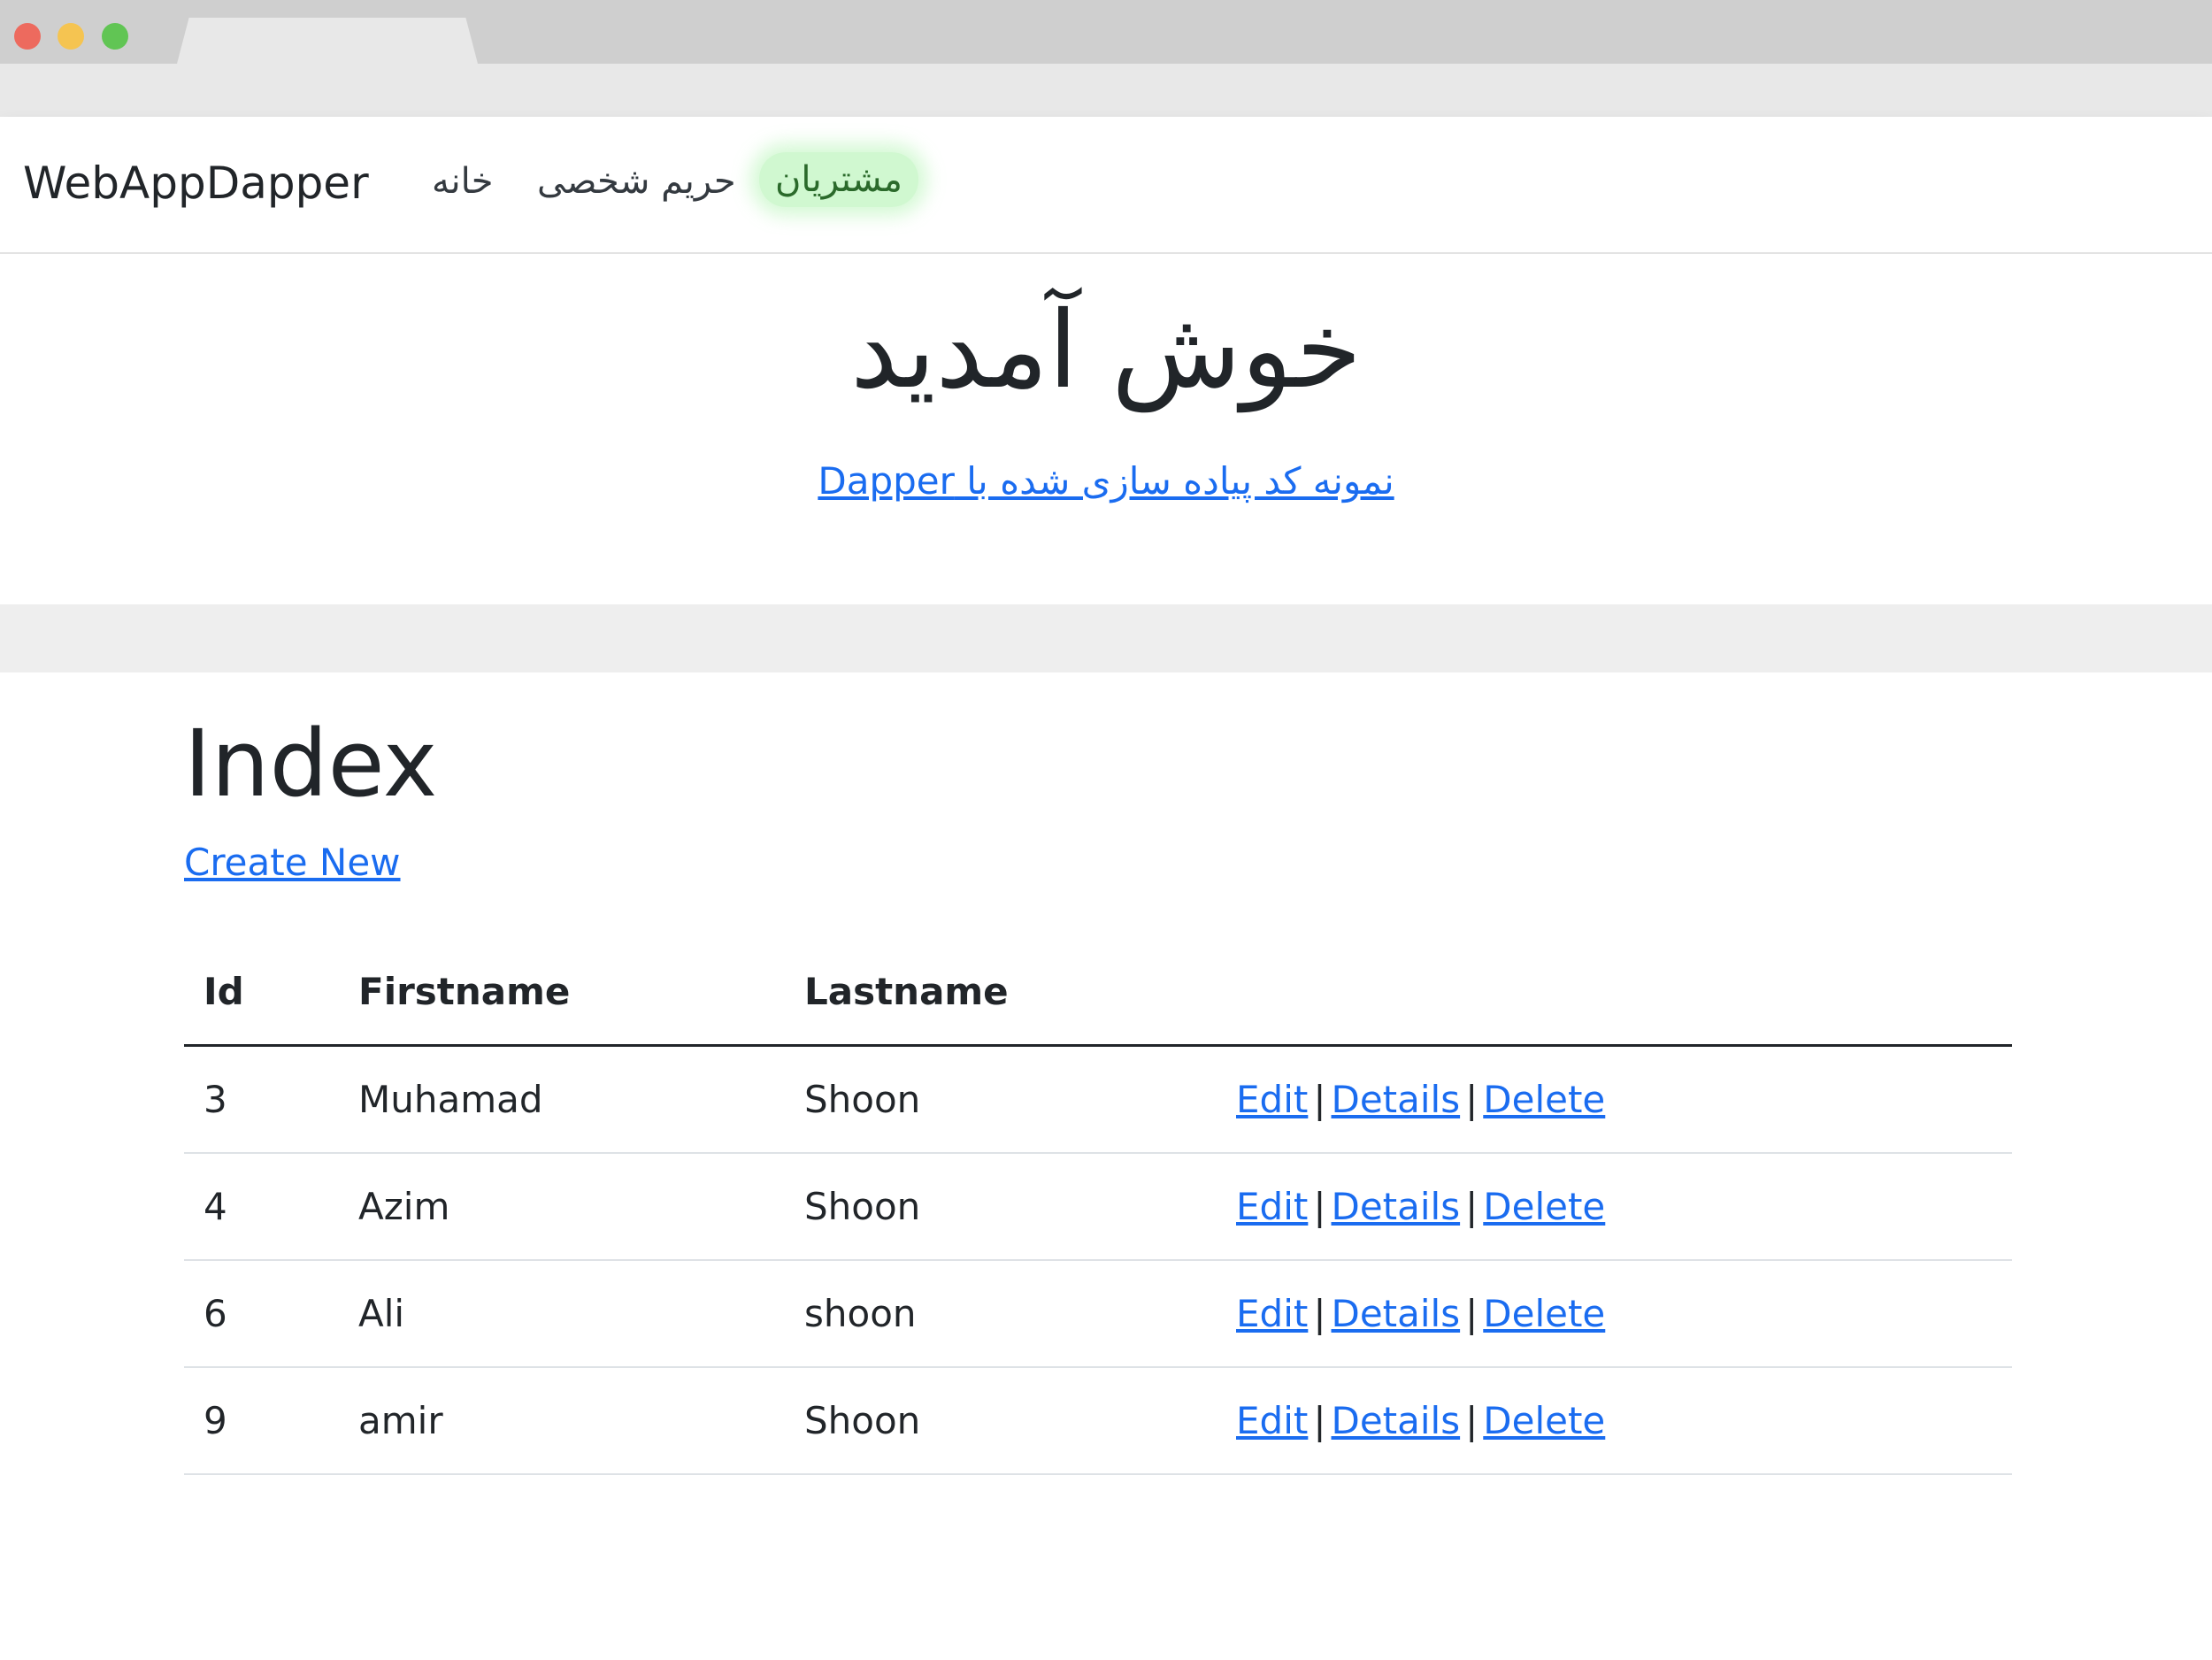 Image resolution: width=2212 pixels, height=1660 pixels. I want to click on table-header-row: Id Firstname Lastname, so click(1098, 992).